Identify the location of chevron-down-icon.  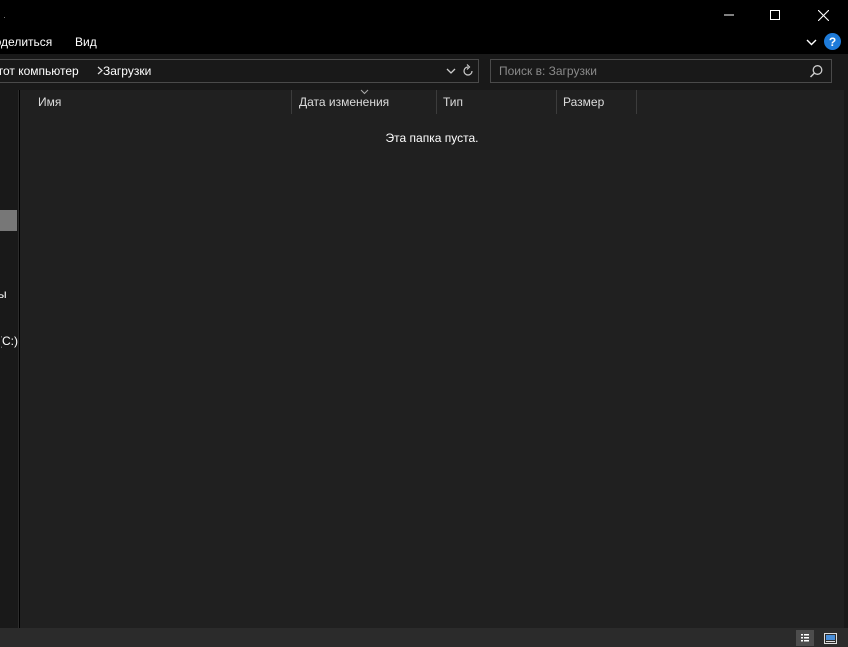
(811, 42).